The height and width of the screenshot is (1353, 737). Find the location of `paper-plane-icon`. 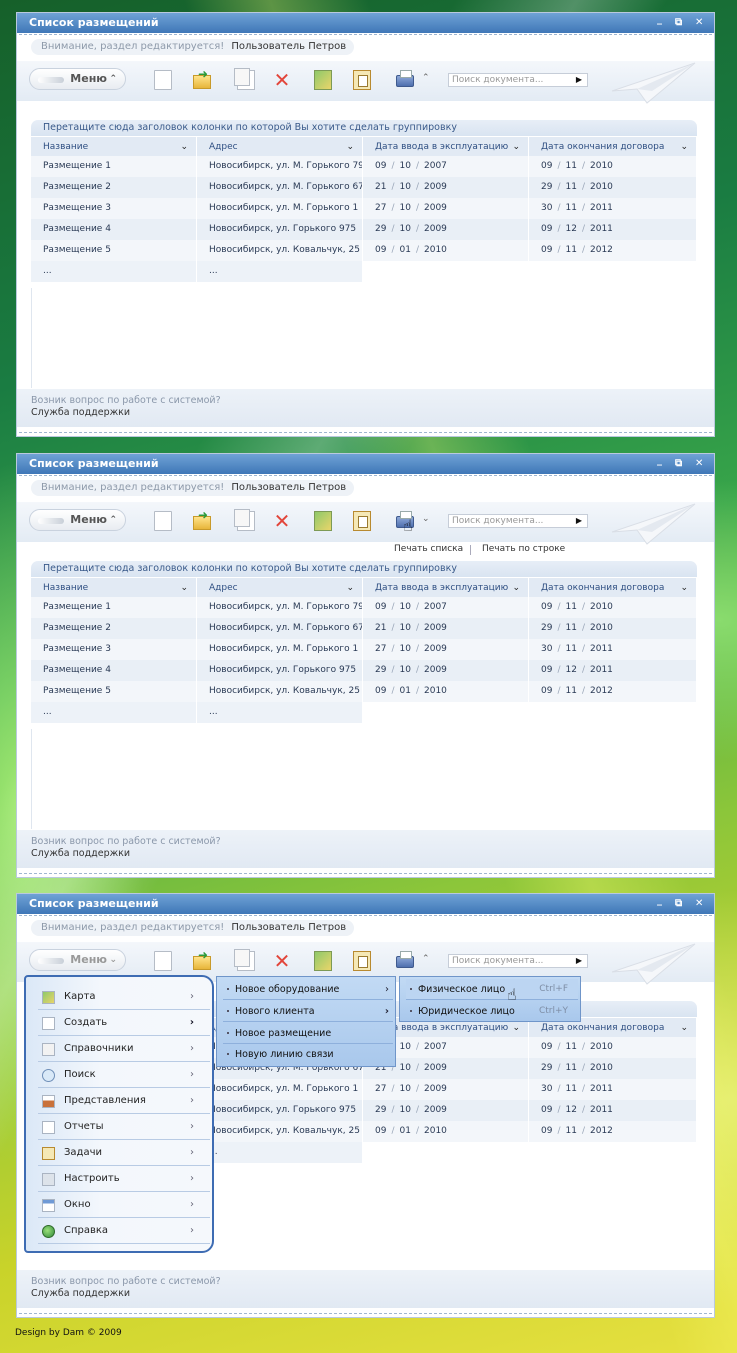

paper-plane-icon is located at coordinates (653, 83).